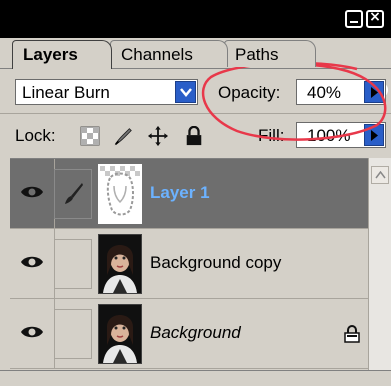  I want to click on blend-mode-dropdown-button, so click(185, 92).